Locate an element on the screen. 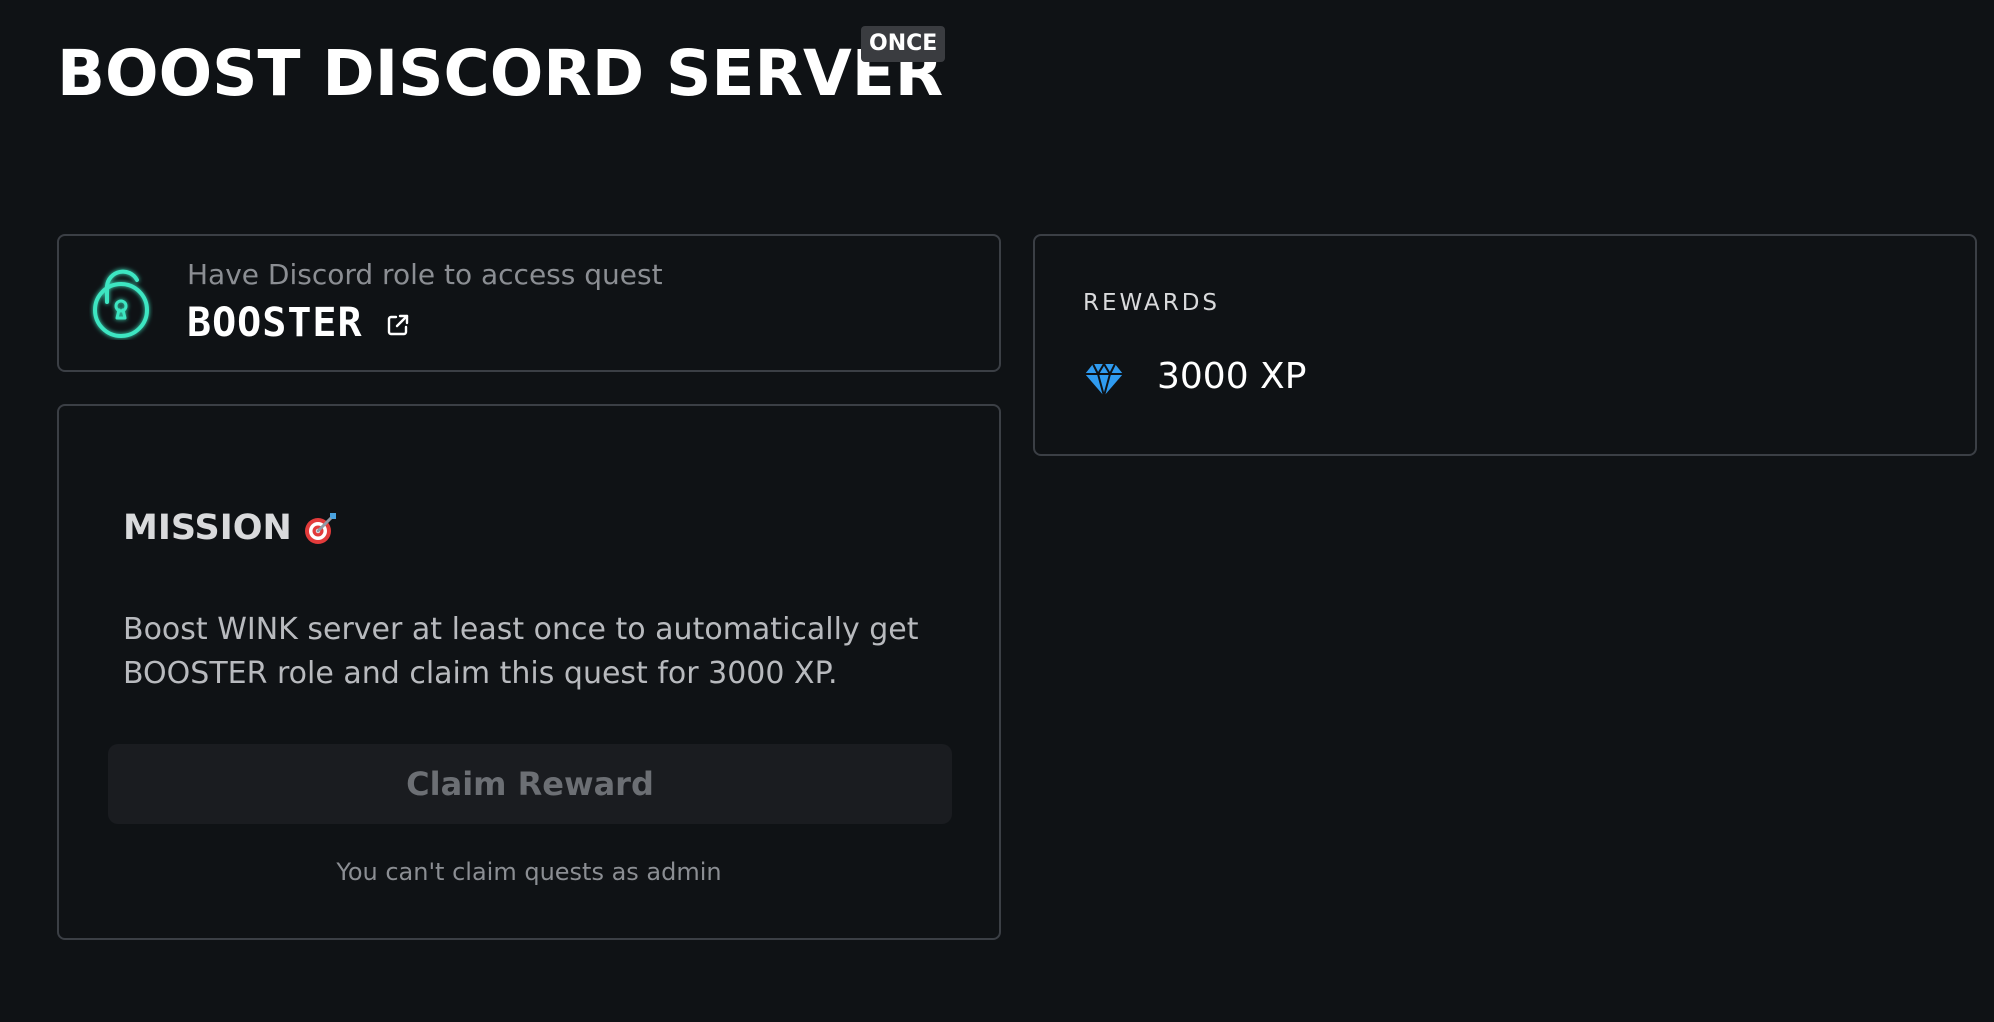 The image size is (1994, 1022). unlocked-padlock-icon is located at coordinates (121, 302).